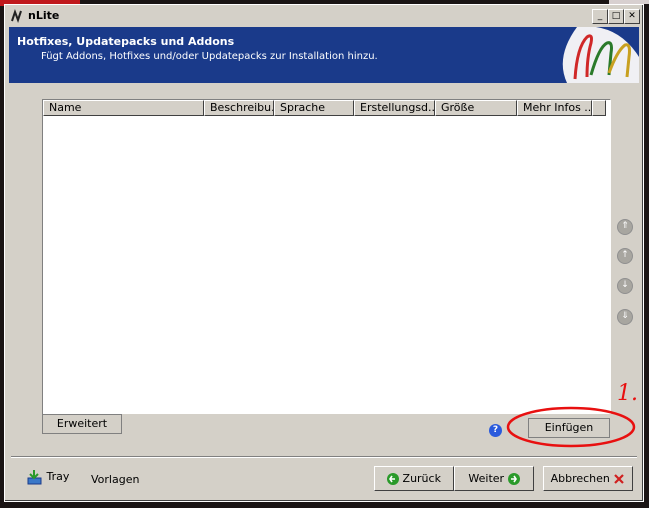  Describe the element at coordinates (571, 427) in the screenshot. I see `annotation-circle` at that location.